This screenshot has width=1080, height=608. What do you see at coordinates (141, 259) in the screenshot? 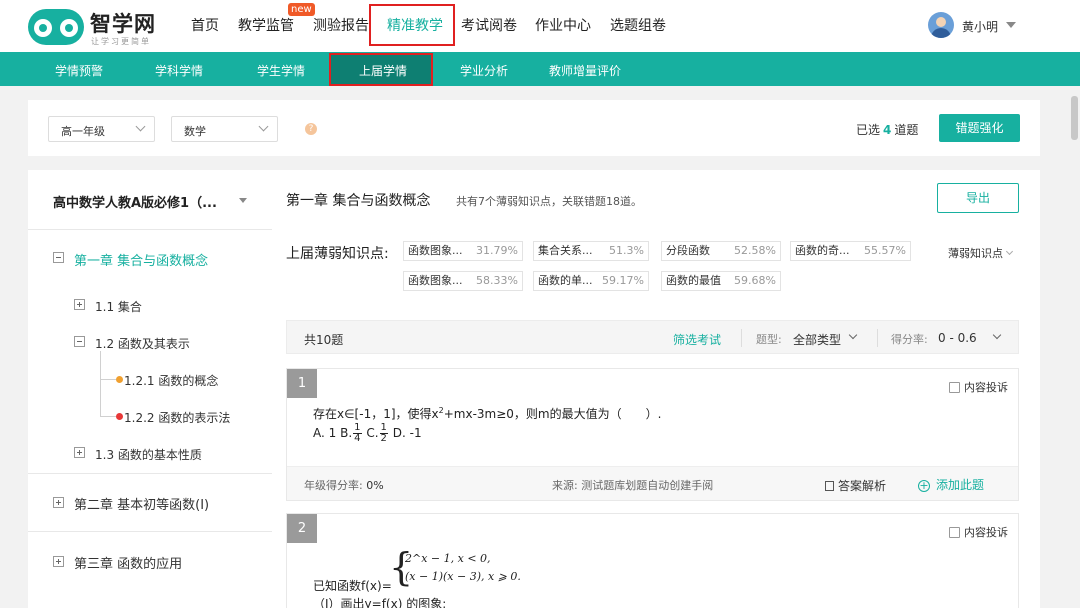
I see `tree-chapter-1: 第一章 集合与函数概念` at bounding box center [141, 259].